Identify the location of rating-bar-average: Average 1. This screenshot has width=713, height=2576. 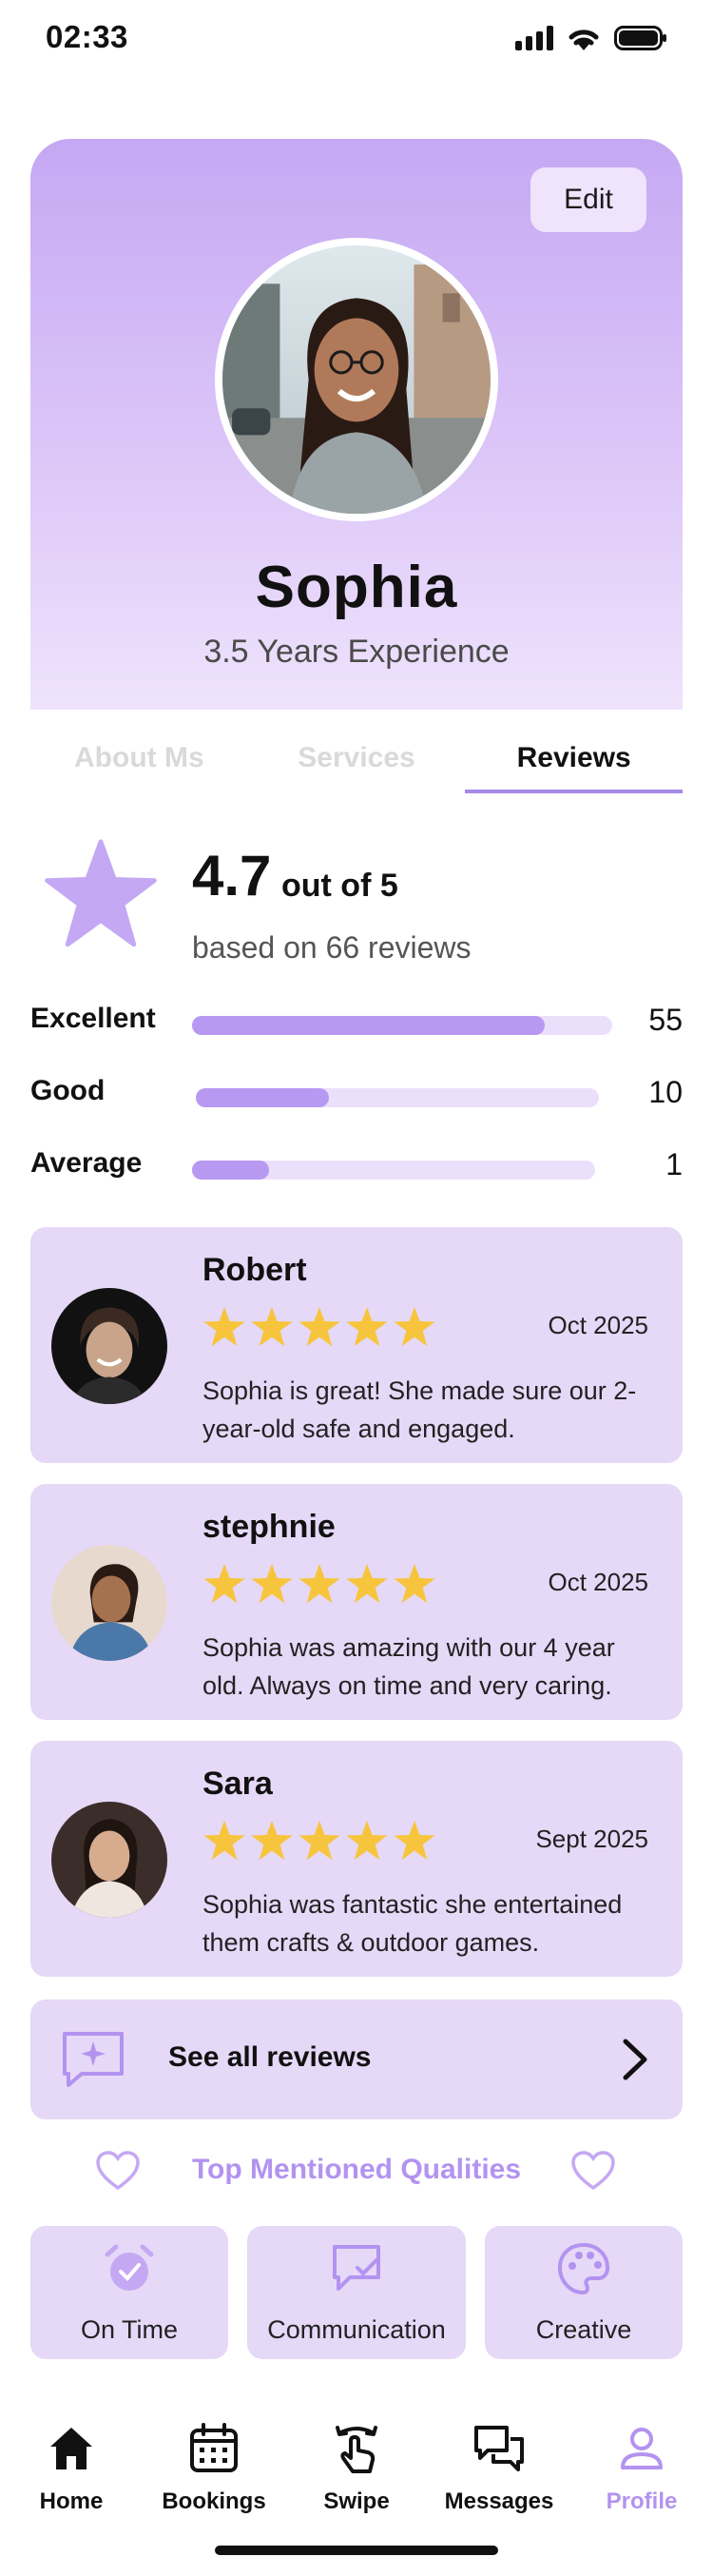
(356, 1168).